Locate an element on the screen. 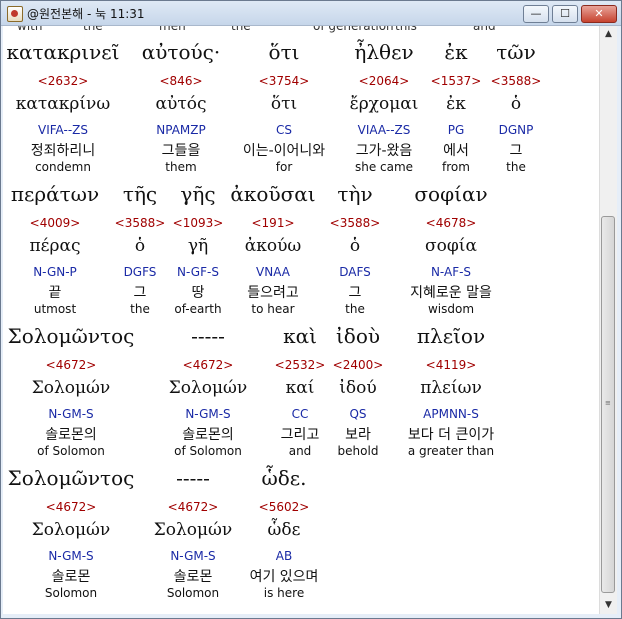 This screenshot has height=619, width=622. word-strong: <191> is located at coordinates (272, 223).